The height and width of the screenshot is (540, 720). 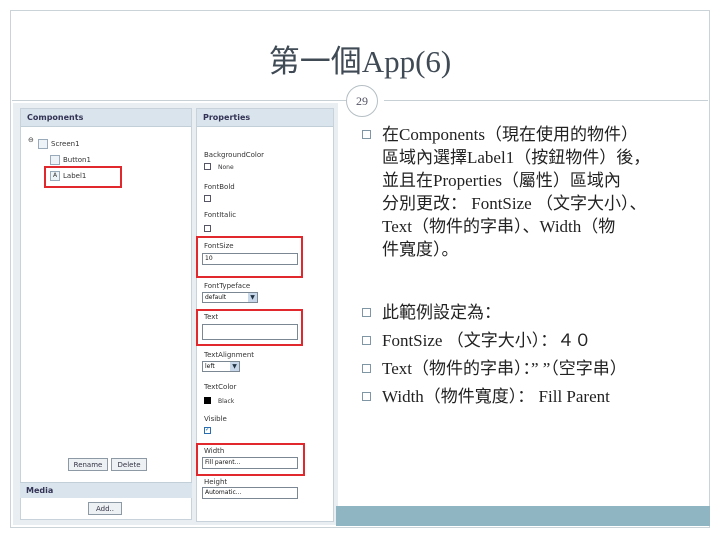 I want to click on bullet-text: 此範例設定為：, so click(x=441, y=312).